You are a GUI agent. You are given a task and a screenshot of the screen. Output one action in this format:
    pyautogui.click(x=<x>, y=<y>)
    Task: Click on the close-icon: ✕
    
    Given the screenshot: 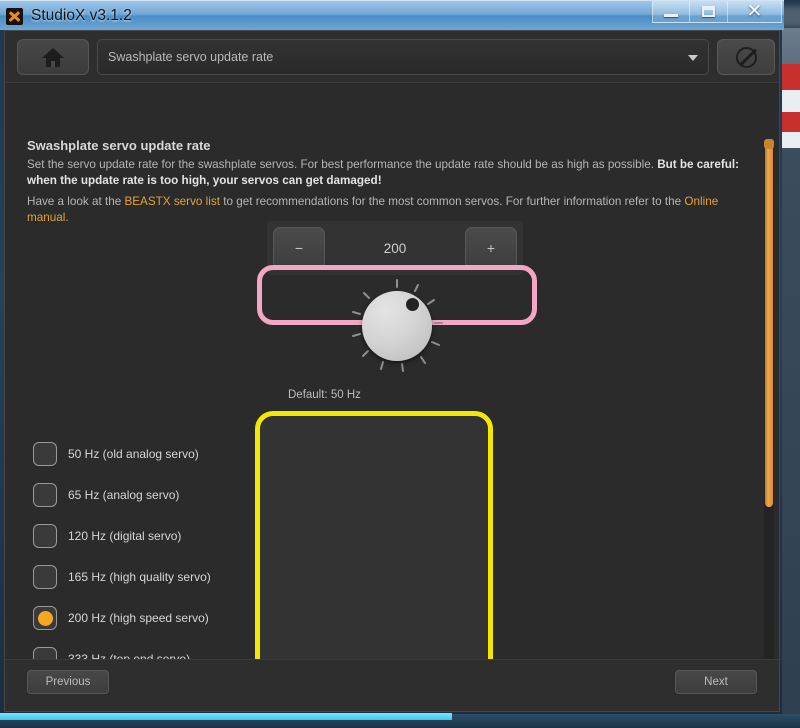 What is the action you would take?
    pyautogui.click(x=754, y=11)
    